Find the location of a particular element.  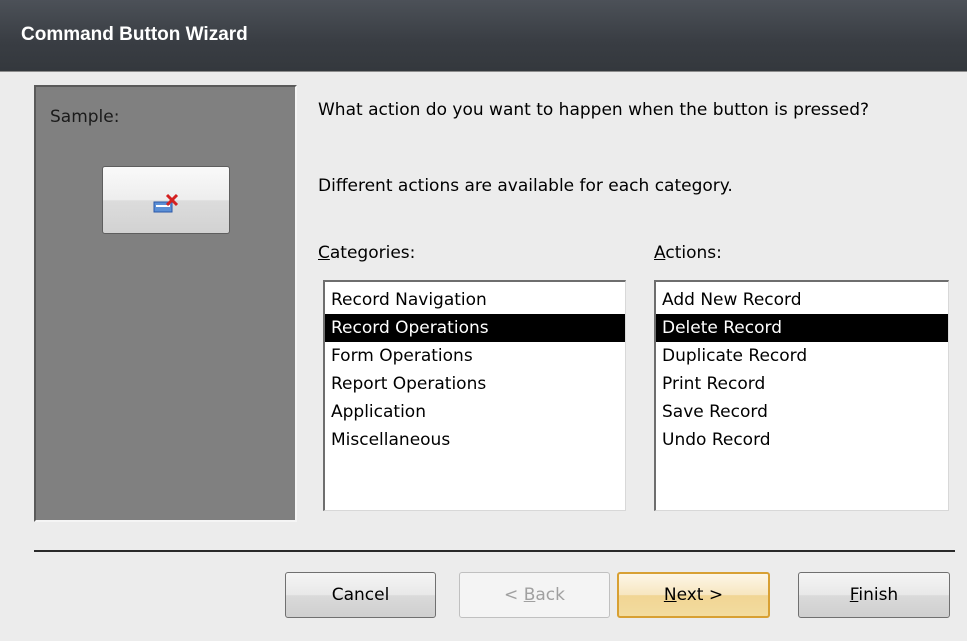

window-title: Command Button Wizard is located at coordinates (134, 34).